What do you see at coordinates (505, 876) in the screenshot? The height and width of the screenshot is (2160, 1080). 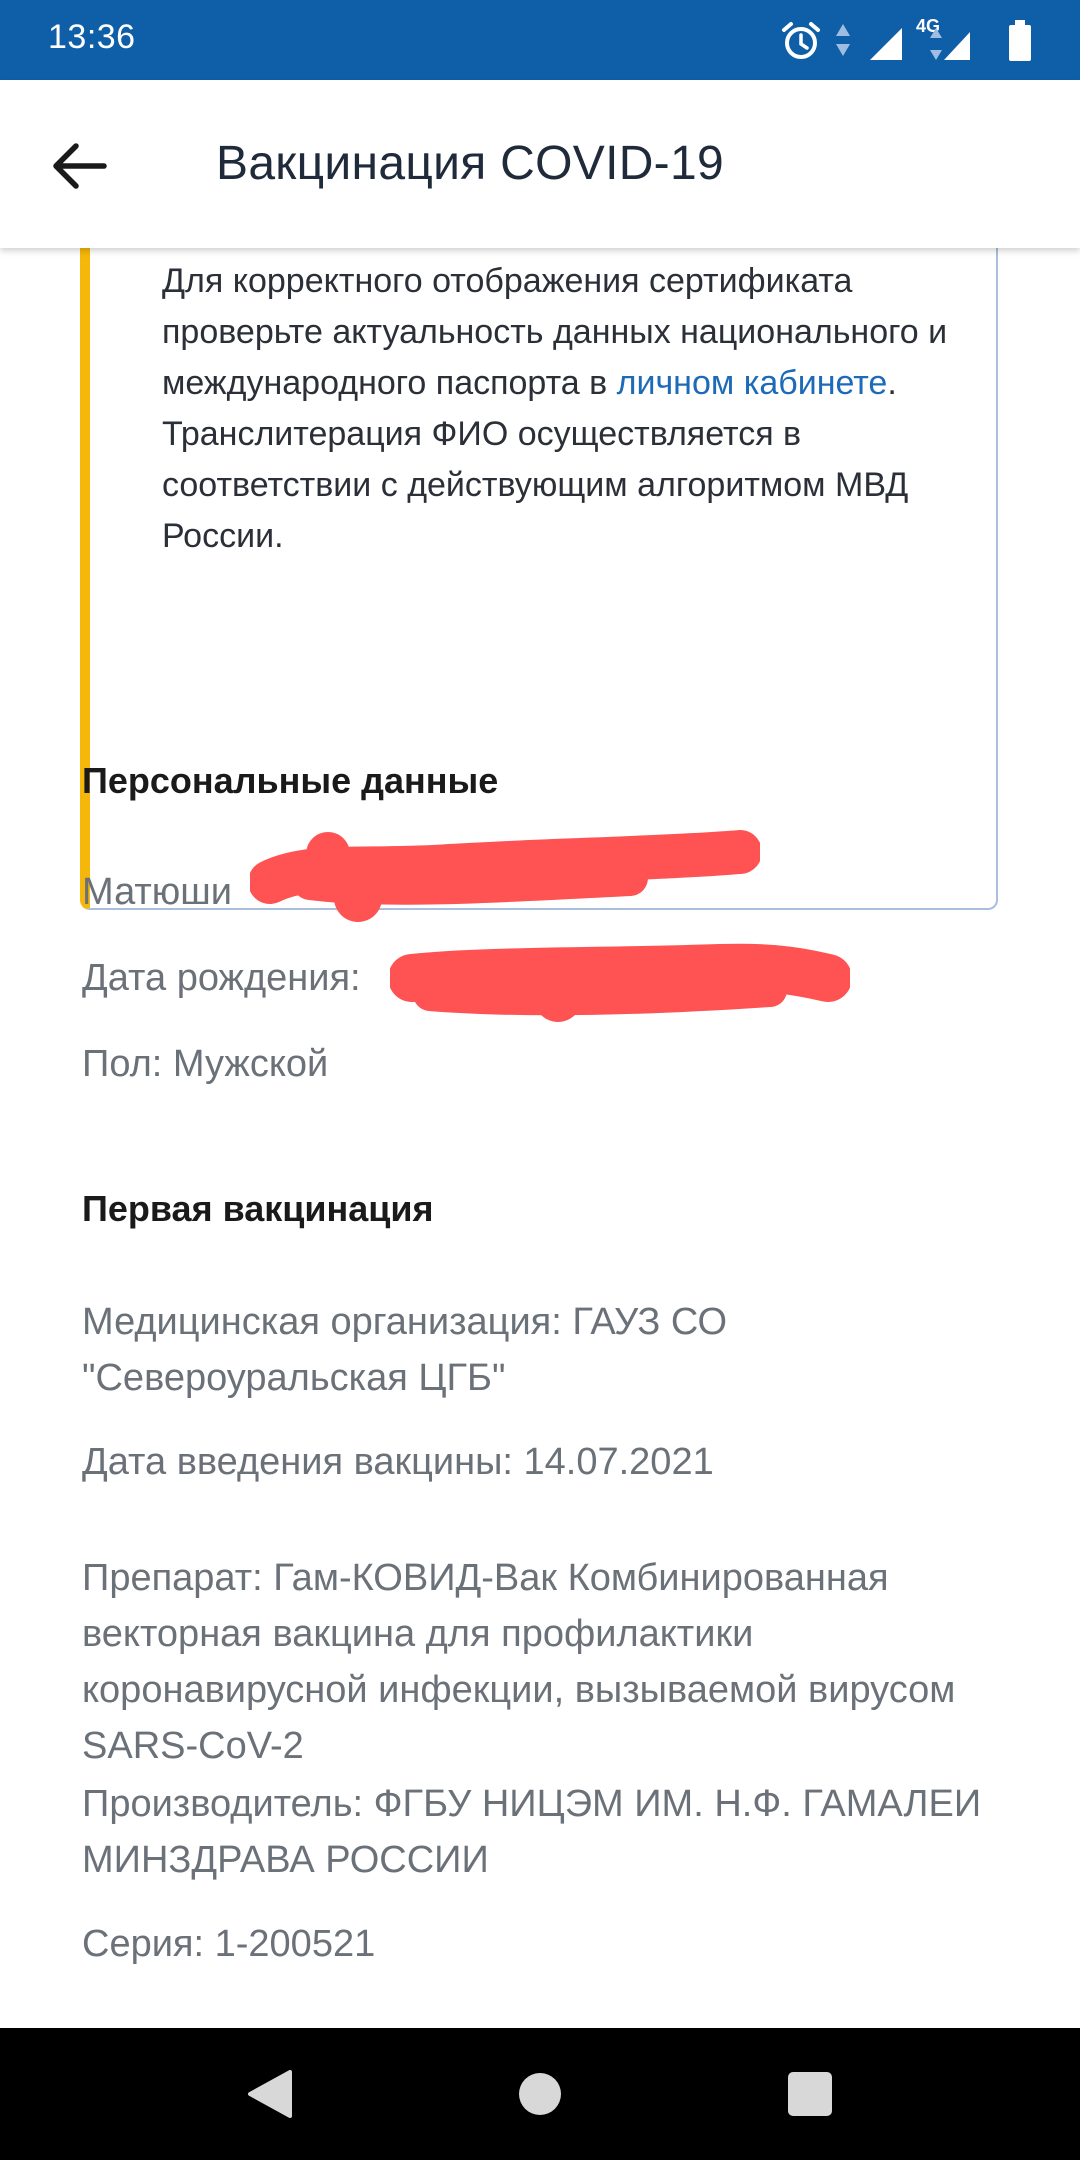 I see `name-redaction-scribble` at bounding box center [505, 876].